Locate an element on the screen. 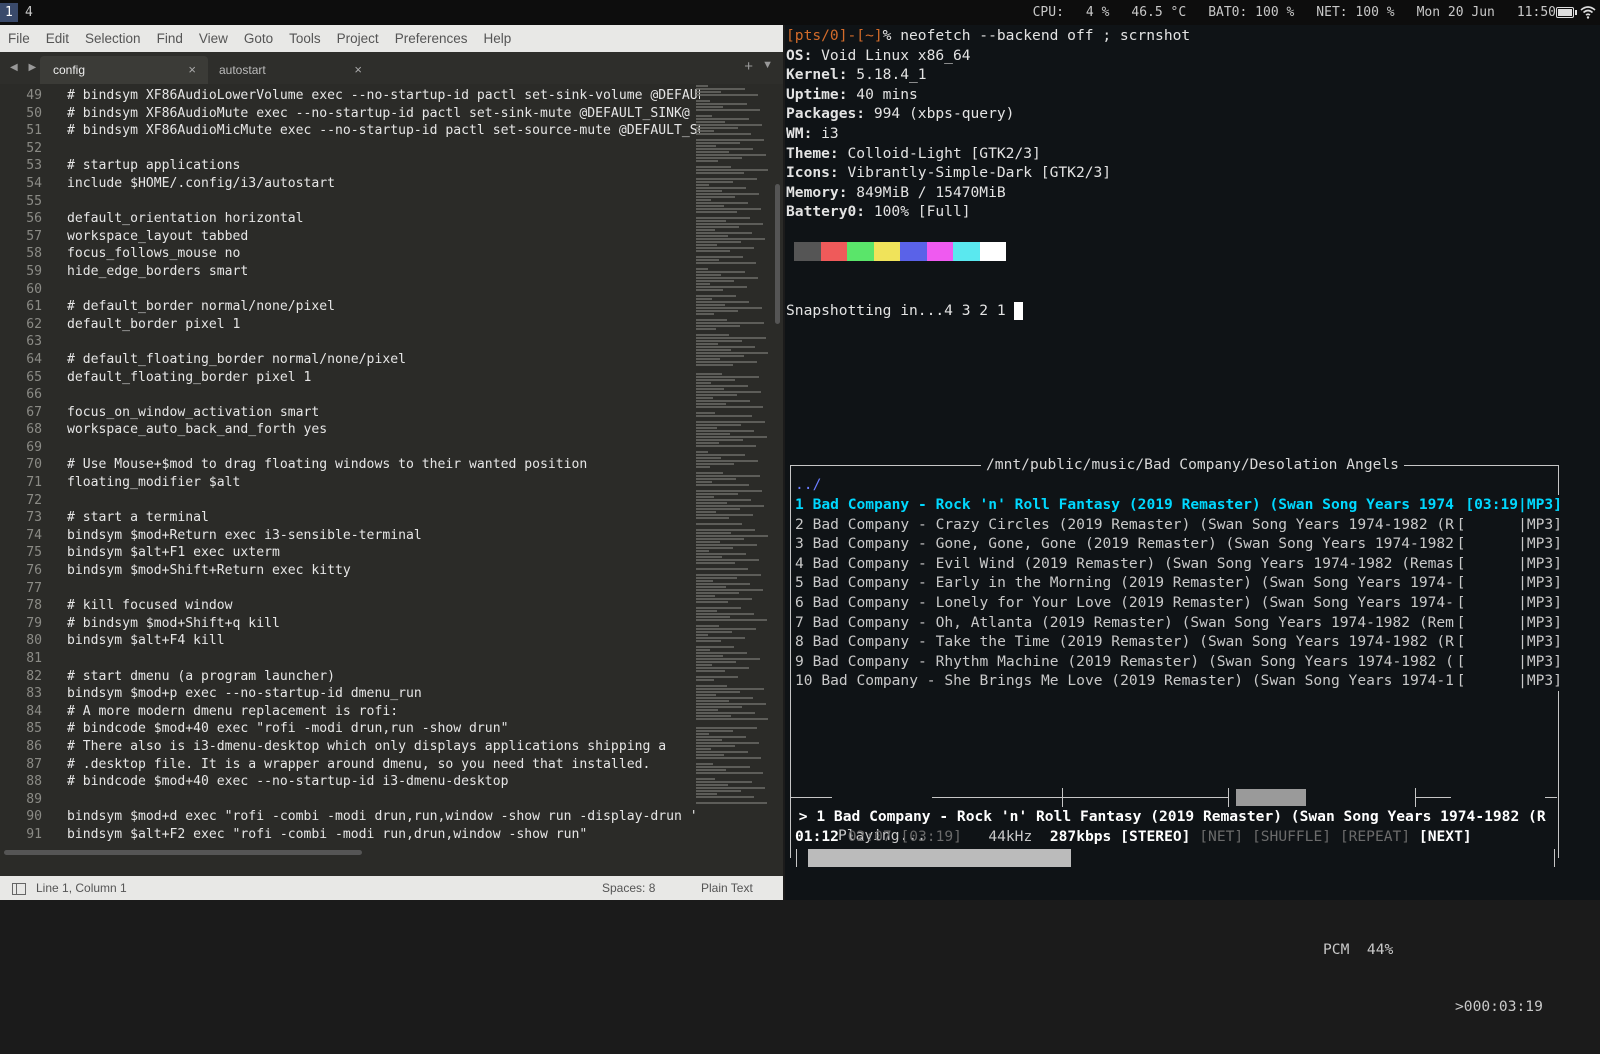 This screenshot has width=1600, height=1054. sidebar-toggle-icon is located at coordinates (19, 889).